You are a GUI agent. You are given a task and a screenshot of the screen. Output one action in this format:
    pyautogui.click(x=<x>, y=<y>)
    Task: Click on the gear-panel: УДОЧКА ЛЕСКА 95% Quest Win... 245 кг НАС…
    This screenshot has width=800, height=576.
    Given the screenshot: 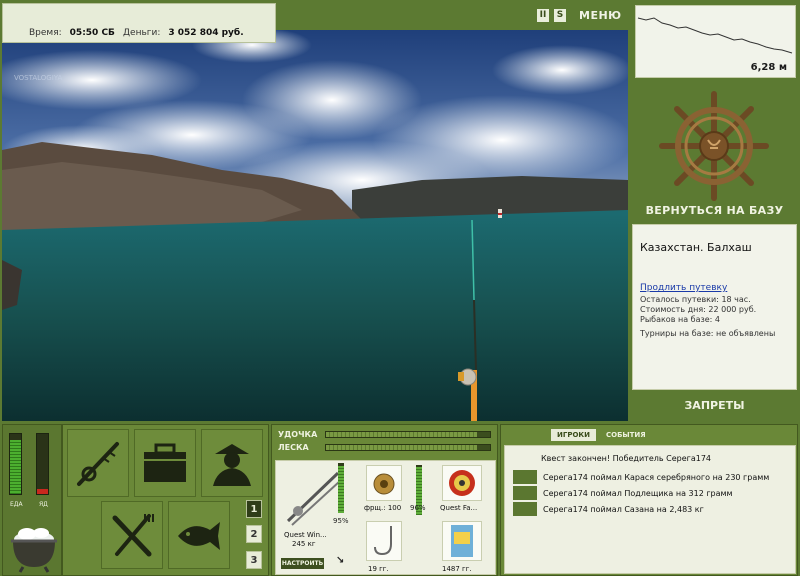 What is the action you would take?
    pyautogui.click(x=384, y=500)
    